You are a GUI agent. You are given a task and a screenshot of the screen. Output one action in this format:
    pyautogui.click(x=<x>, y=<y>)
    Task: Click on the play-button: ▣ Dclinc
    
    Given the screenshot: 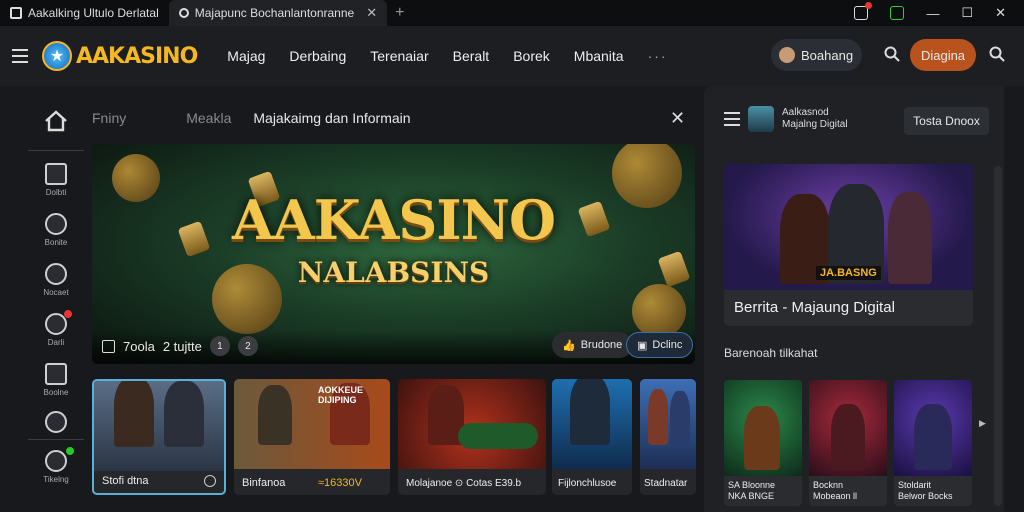 What is the action you would take?
    pyautogui.click(x=660, y=345)
    